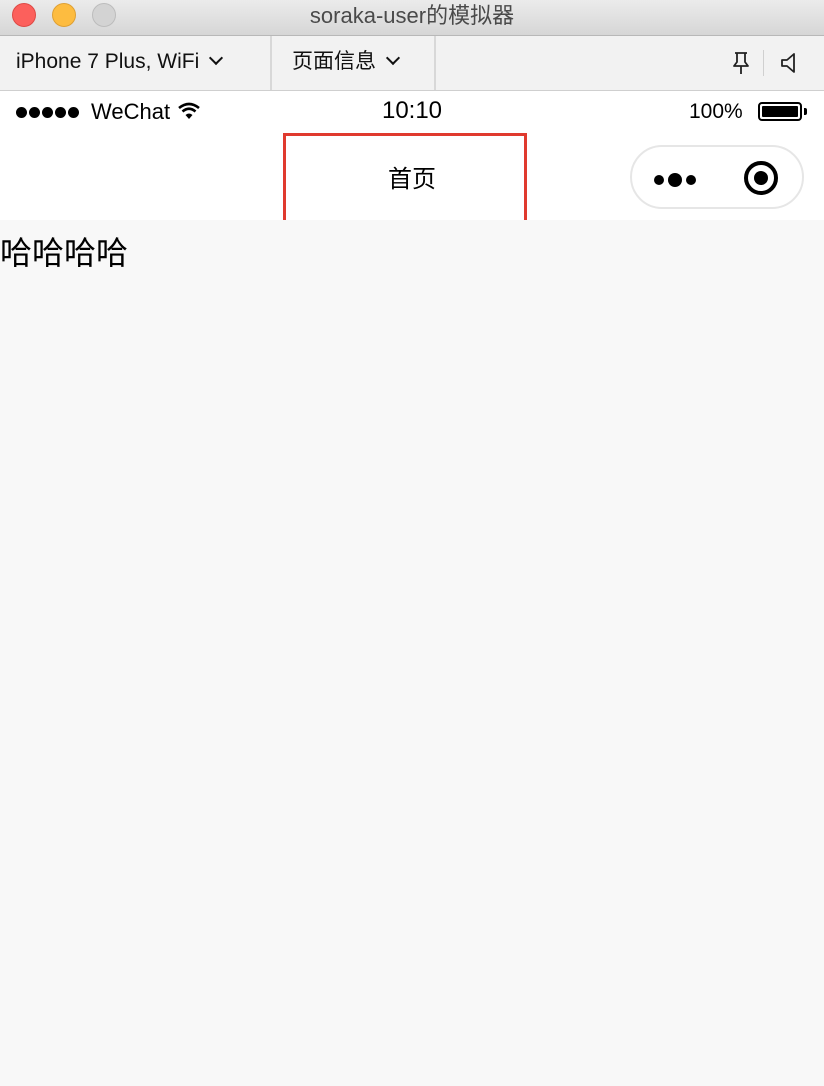 Image resolution: width=824 pixels, height=1086 pixels. What do you see at coordinates (763, 63) in the screenshot?
I see `toolbar-divider` at bounding box center [763, 63].